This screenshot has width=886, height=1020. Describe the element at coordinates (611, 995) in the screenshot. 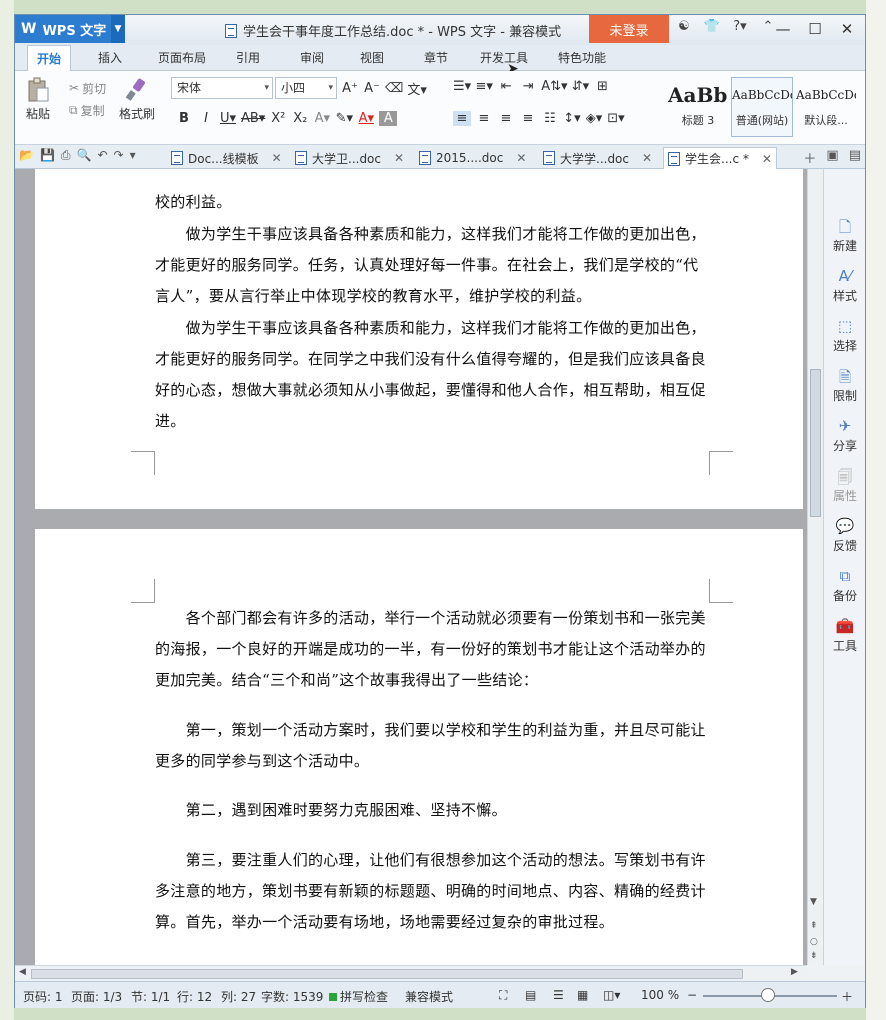

I see `reading-mode-icon: ◫▾` at that location.